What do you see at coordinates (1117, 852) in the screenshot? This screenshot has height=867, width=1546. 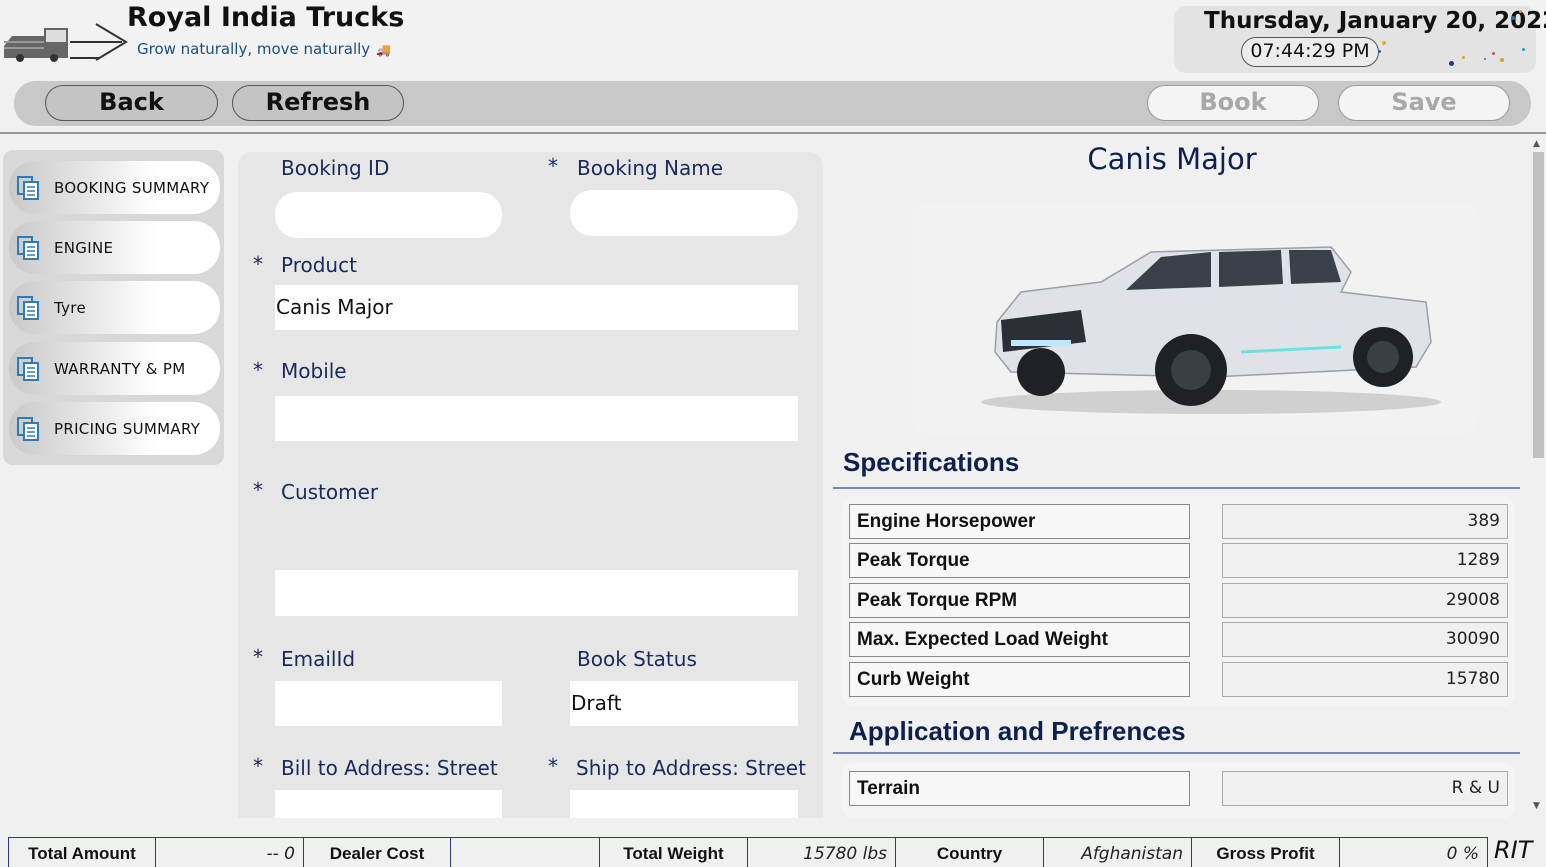 I see `country-value: Afghanistan` at bounding box center [1117, 852].